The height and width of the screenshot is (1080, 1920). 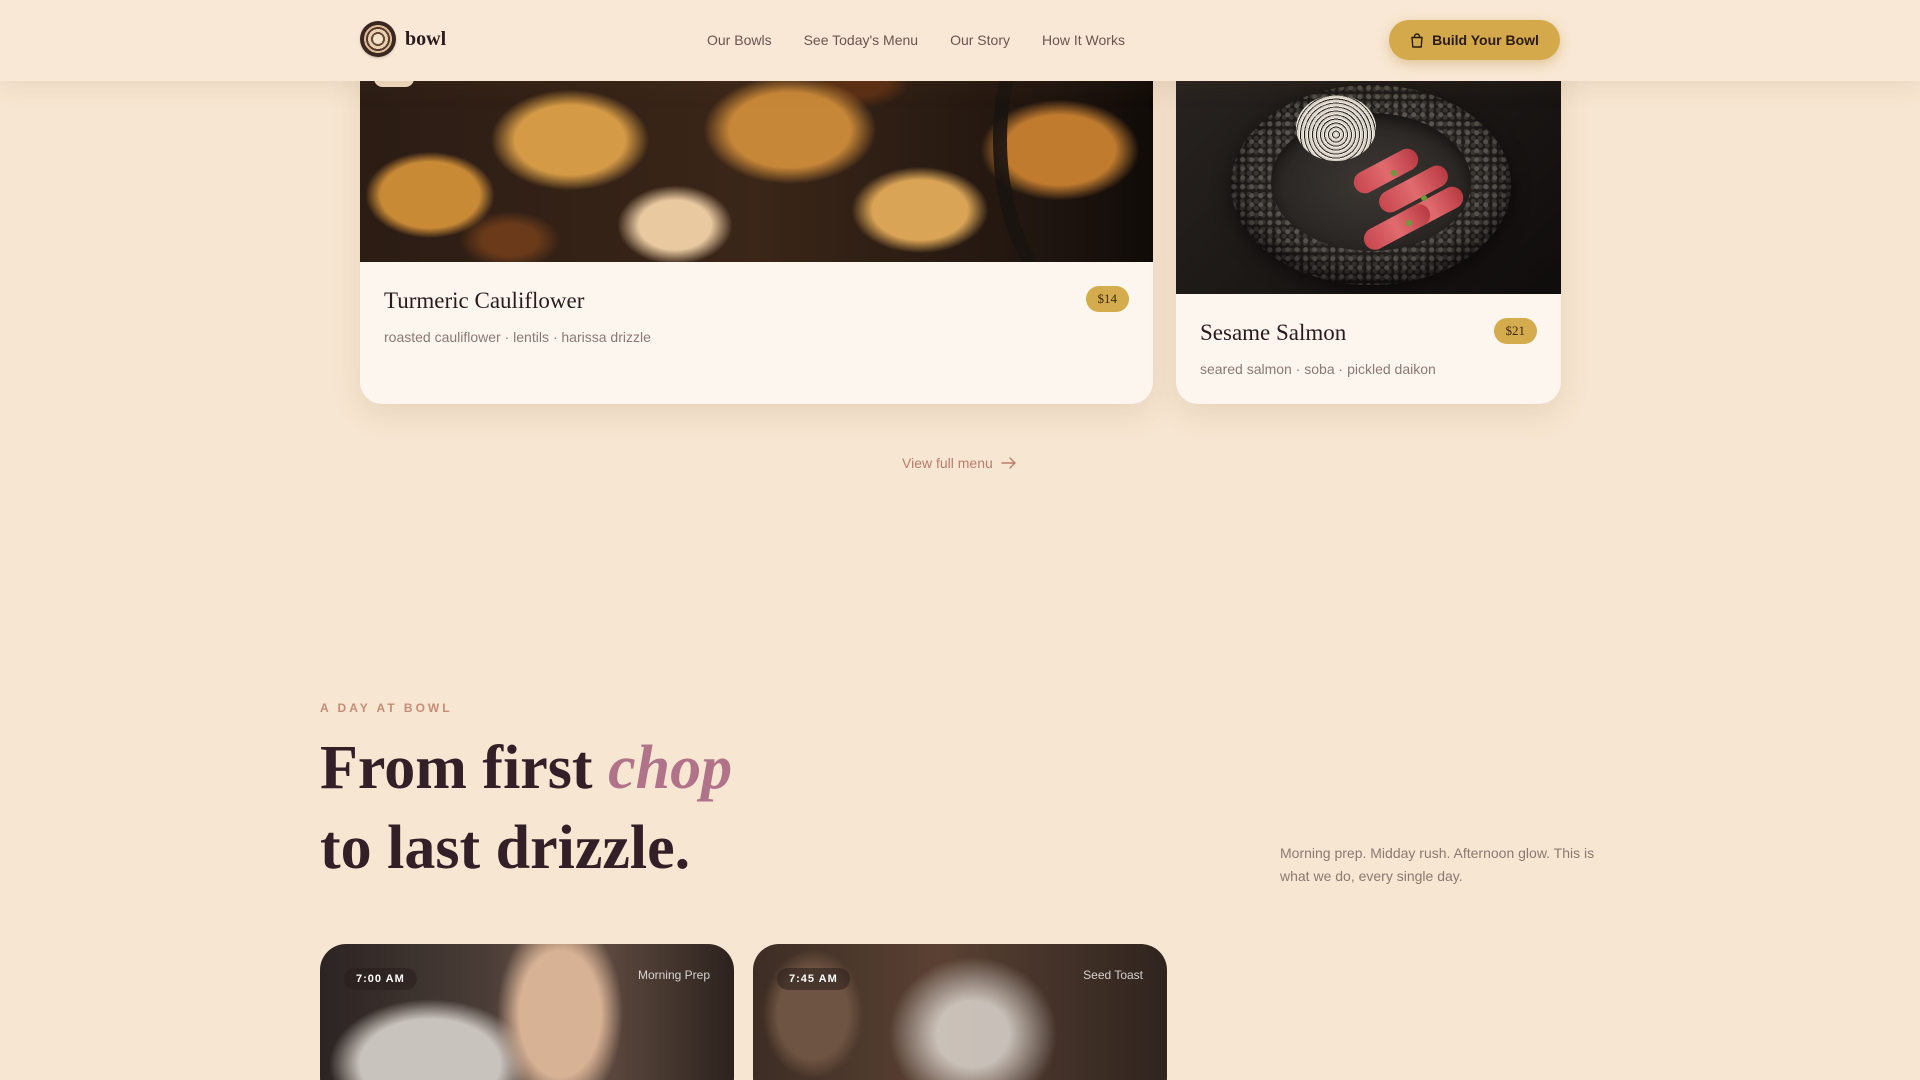 What do you see at coordinates (378, 39) in the screenshot?
I see `bowl-logo-icon` at bounding box center [378, 39].